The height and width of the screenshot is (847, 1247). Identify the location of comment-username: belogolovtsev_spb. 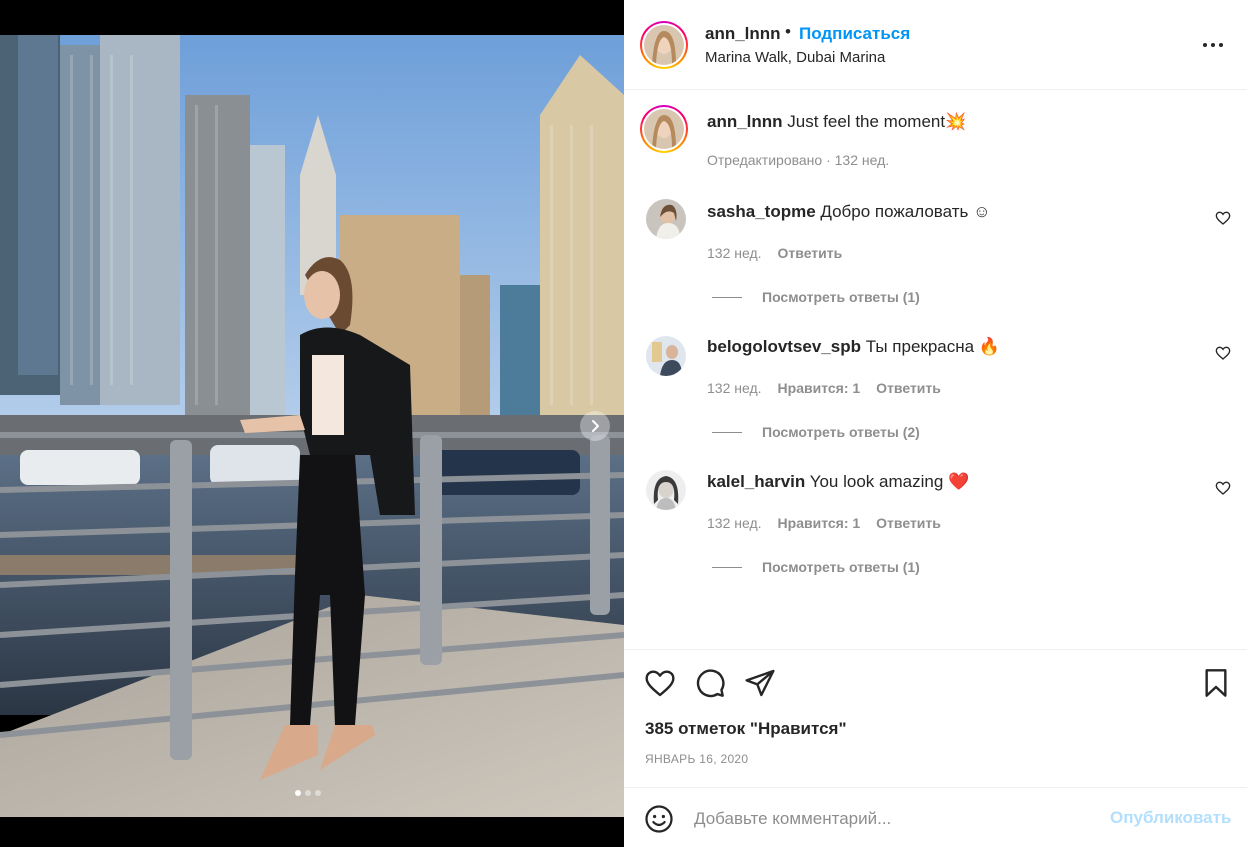
(784, 346).